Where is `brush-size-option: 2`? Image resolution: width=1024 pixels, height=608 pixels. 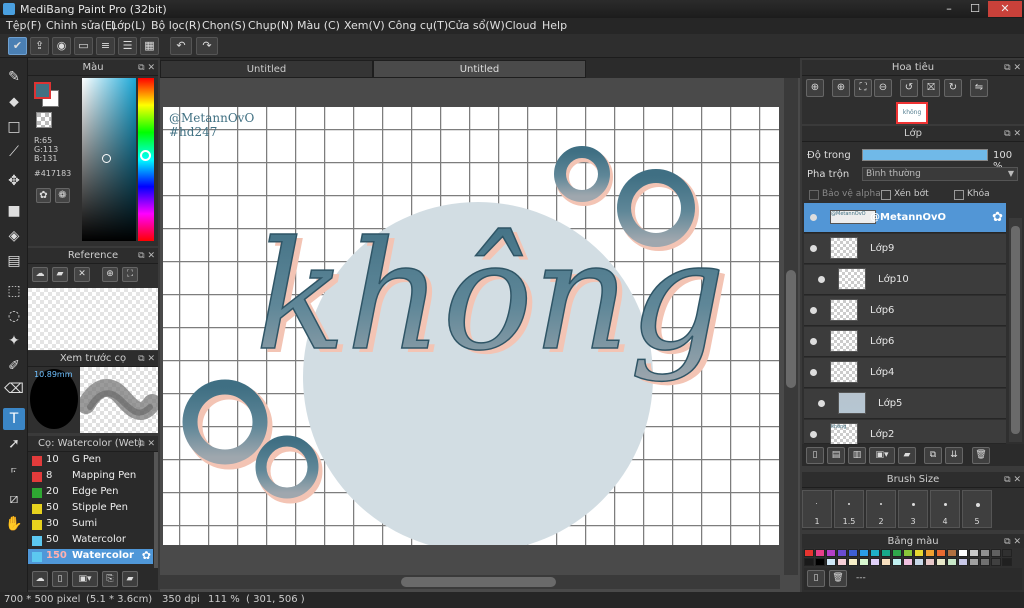 brush-size-option: 2 is located at coordinates (881, 509).